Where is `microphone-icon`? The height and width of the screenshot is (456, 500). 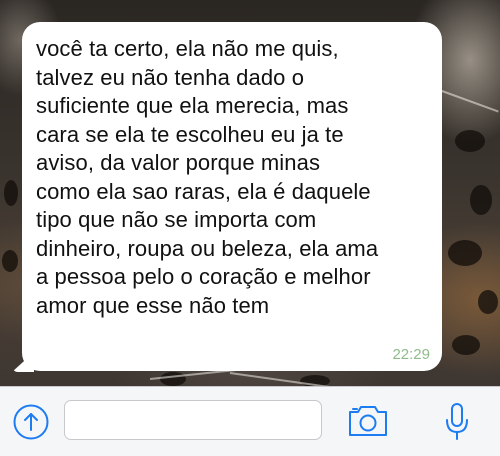
microphone-icon is located at coordinates (457, 421).